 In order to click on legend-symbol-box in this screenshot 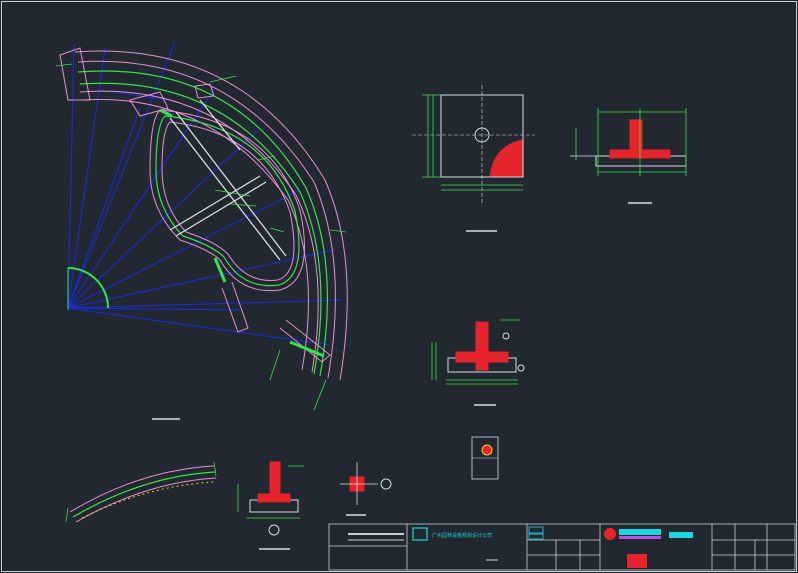, I will do `click(485, 458)`.